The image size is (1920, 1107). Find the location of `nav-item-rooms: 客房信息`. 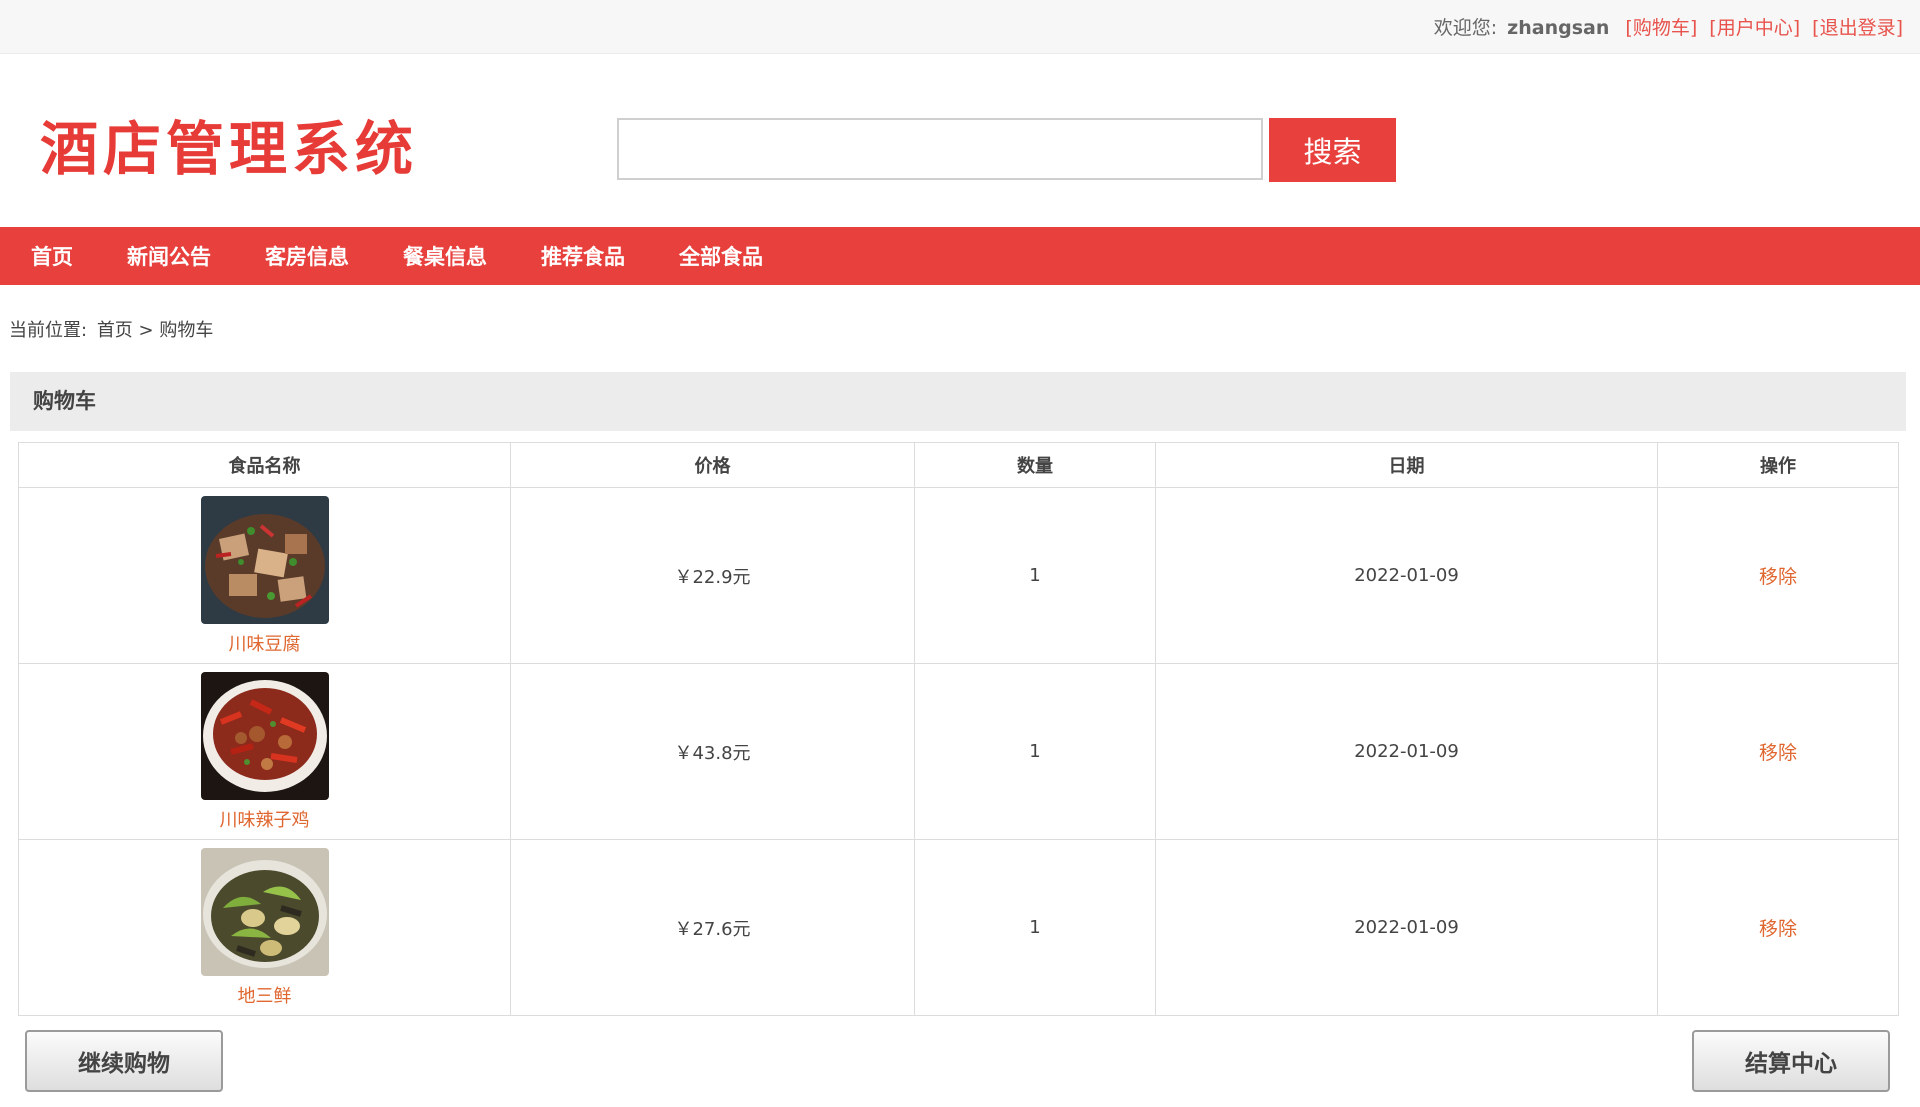

nav-item-rooms: 客房信息 is located at coordinates (307, 256).